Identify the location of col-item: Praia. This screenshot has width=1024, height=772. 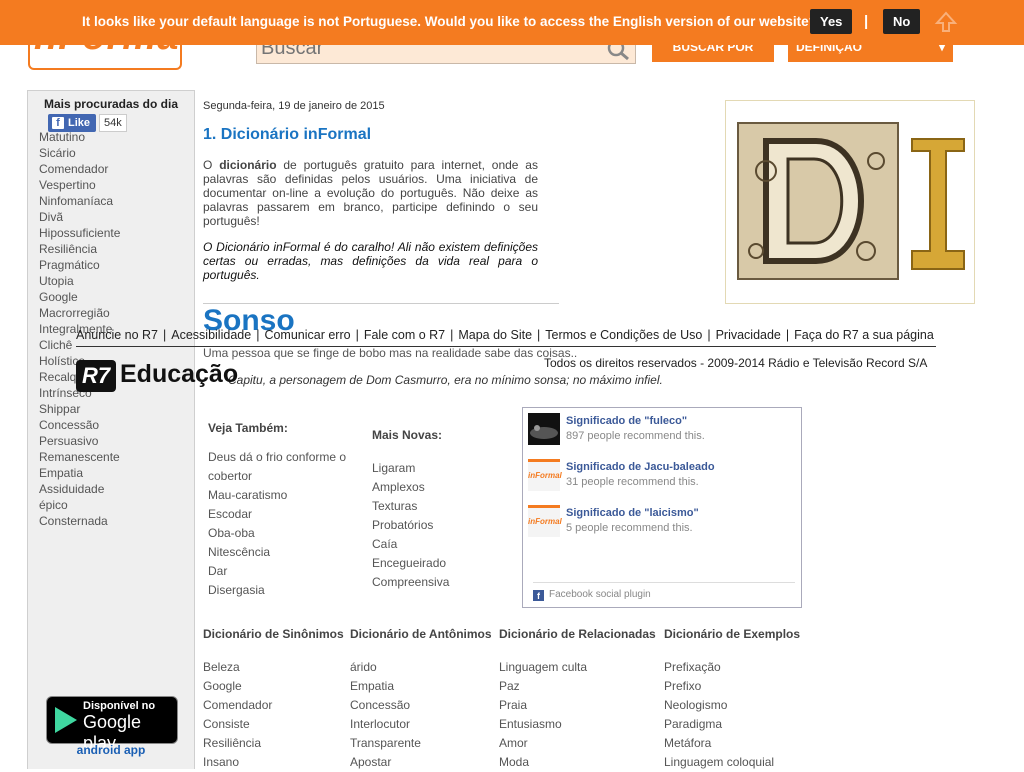
(543, 705).